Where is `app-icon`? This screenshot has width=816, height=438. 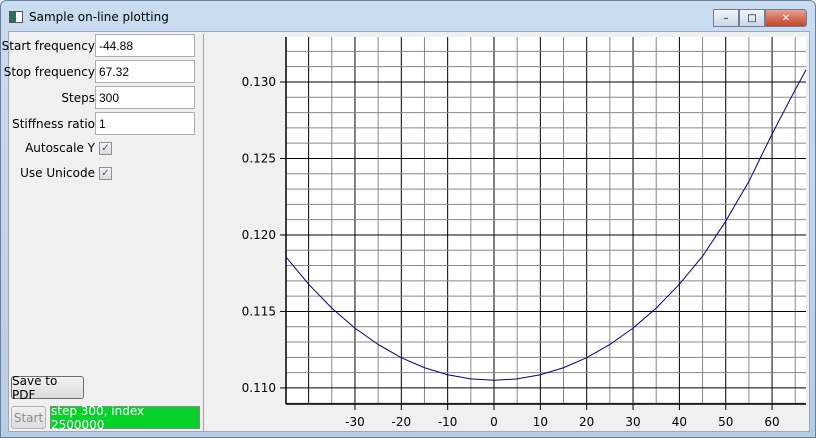 app-icon is located at coordinates (16, 17).